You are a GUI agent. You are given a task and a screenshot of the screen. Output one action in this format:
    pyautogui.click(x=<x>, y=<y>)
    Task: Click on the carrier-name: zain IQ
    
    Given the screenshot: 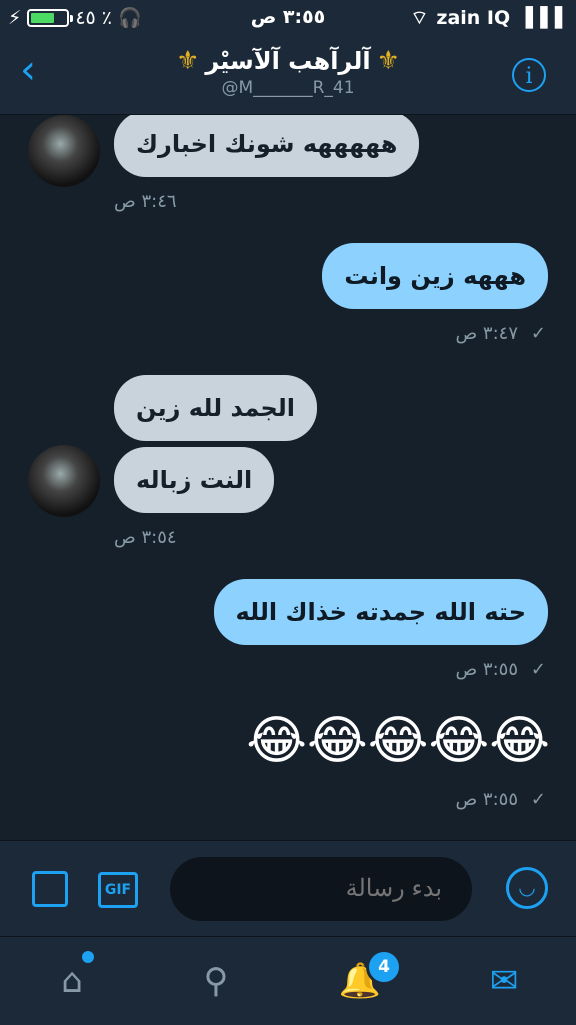 What is the action you would take?
    pyautogui.click(x=473, y=18)
    